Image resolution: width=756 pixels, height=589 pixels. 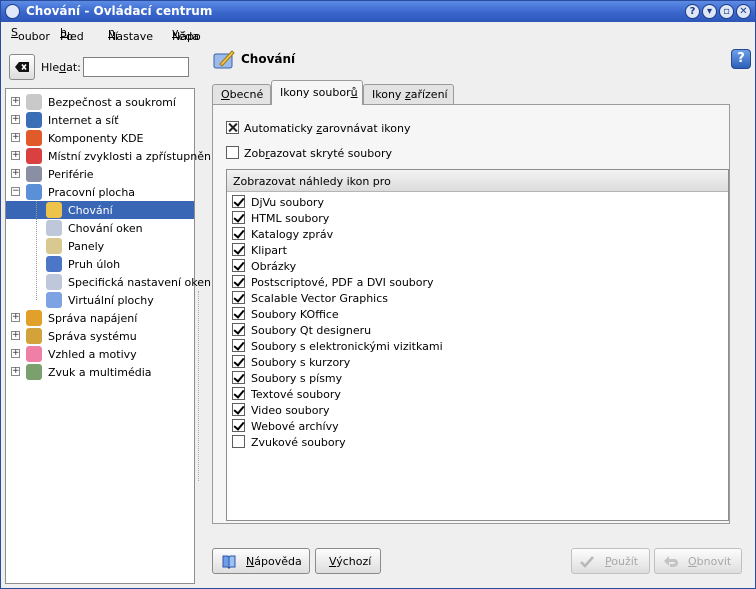 I want to click on list-item-label: Soubory Qt designeru, so click(x=311, y=330).